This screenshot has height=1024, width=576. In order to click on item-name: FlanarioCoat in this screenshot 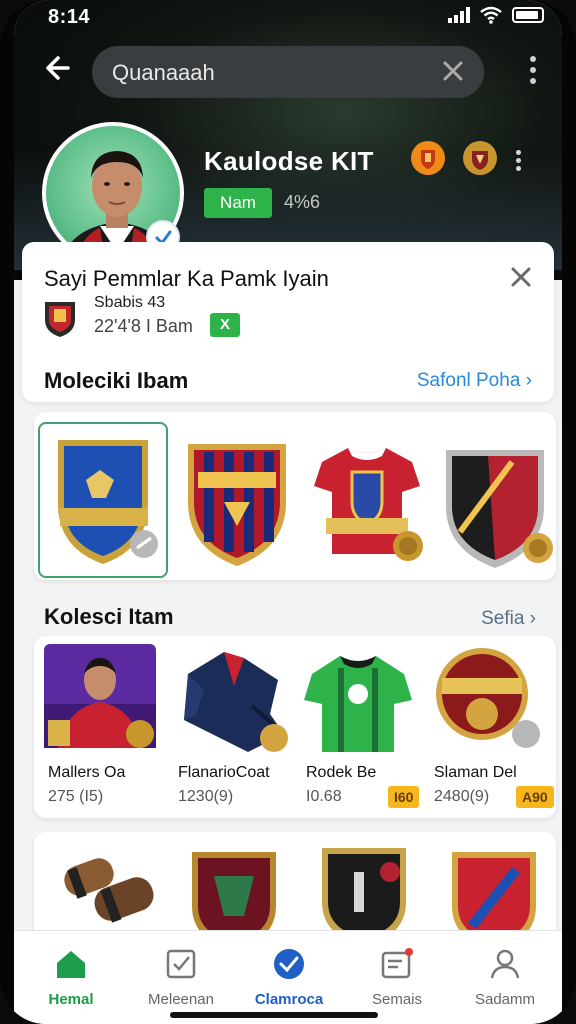, I will do `click(224, 772)`.